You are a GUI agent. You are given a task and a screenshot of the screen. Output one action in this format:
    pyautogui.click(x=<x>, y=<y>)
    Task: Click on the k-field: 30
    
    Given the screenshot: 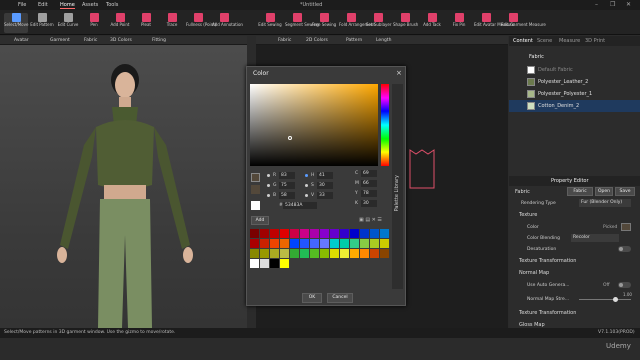 What is the action you would take?
    pyautogui.click(x=369, y=203)
    